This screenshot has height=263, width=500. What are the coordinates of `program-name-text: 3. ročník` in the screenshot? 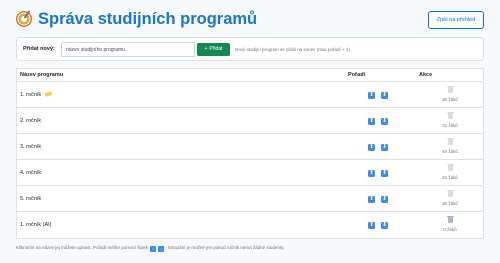 It's located at (31, 147).